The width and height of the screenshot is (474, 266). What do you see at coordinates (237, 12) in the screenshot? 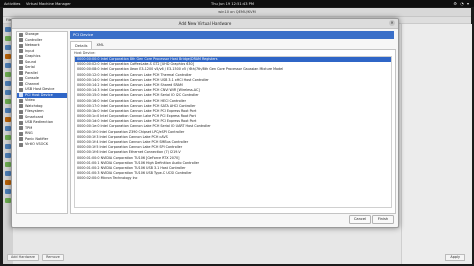
I see `window-title: win10 on QEMU/KVM` at bounding box center [237, 12].